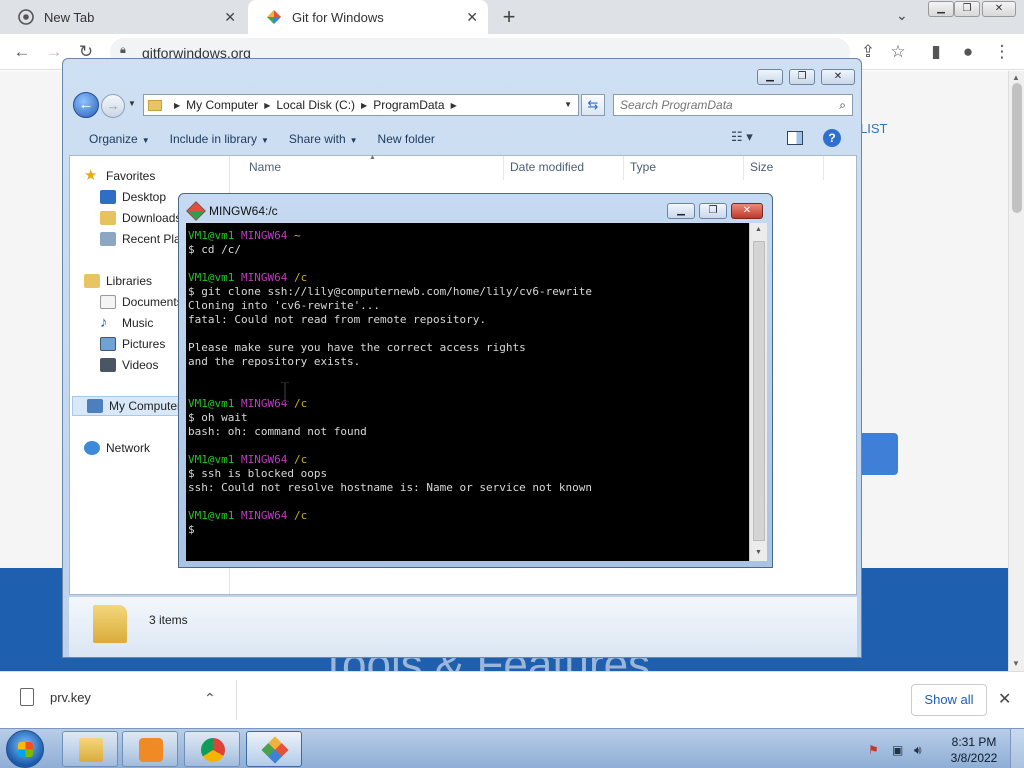 The image size is (1024, 768). What do you see at coordinates (747, 211) in the screenshot?
I see `terminal-close-button: ✕` at bounding box center [747, 211].